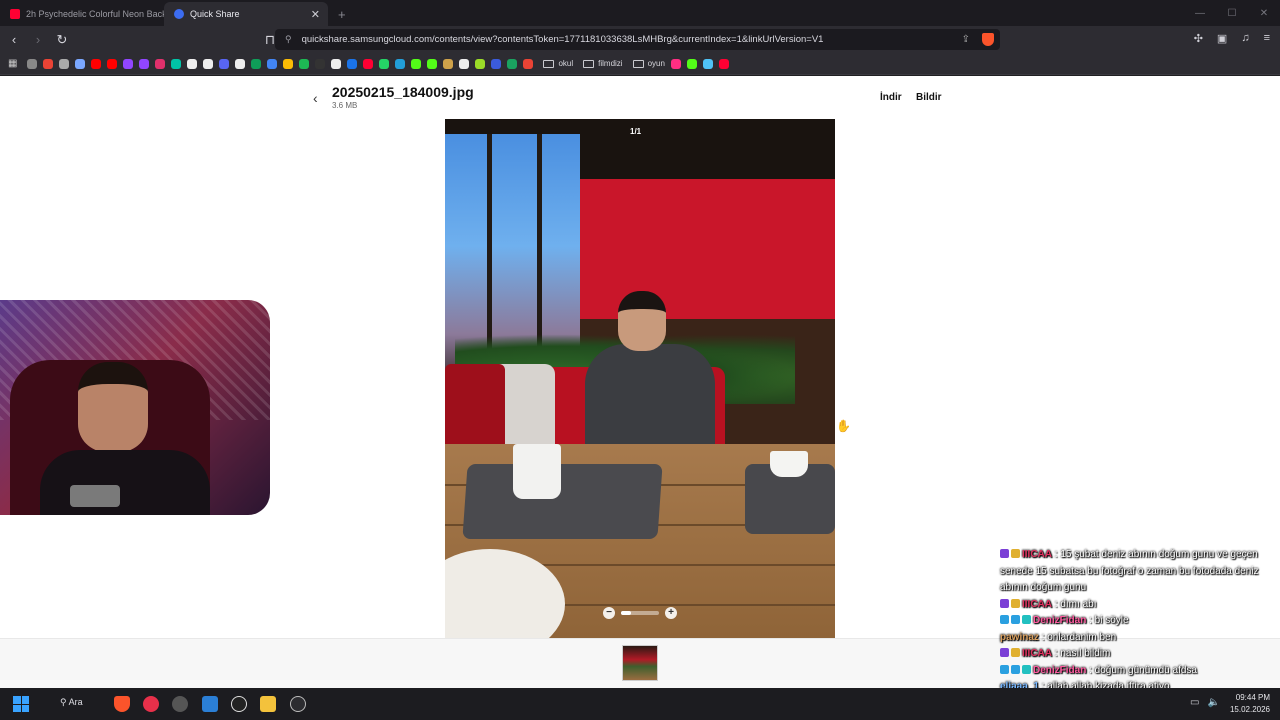 The width and height of the screenshot is (1280, 720). I want to click on chat-message: DenizFidan : bi söyle, so click(1135, 621).